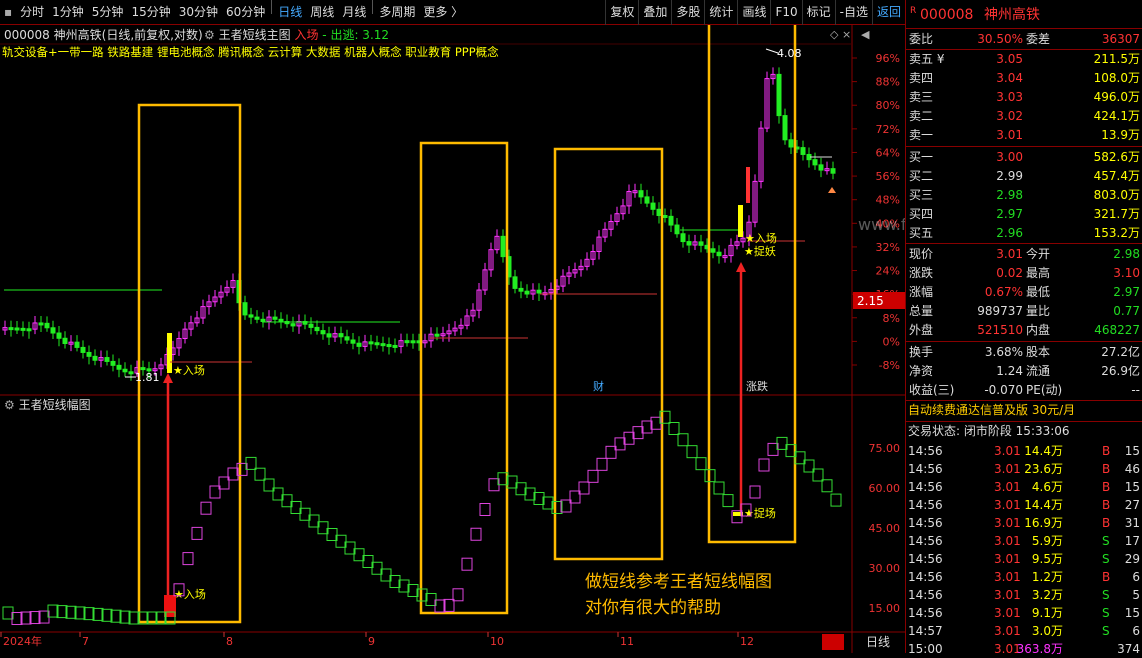 The height and width of the screenshot is (658, 1142). What do you see at coordinates (747, 641) in the screenshot?
I see `date-label: 12` at bounding box center [747, 641].